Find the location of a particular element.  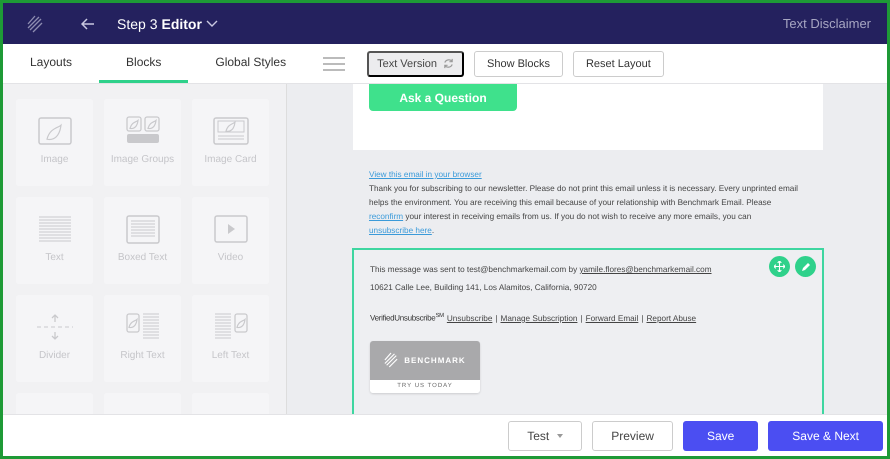

text-version-button: Text Version is located at coordinates (415, 63).